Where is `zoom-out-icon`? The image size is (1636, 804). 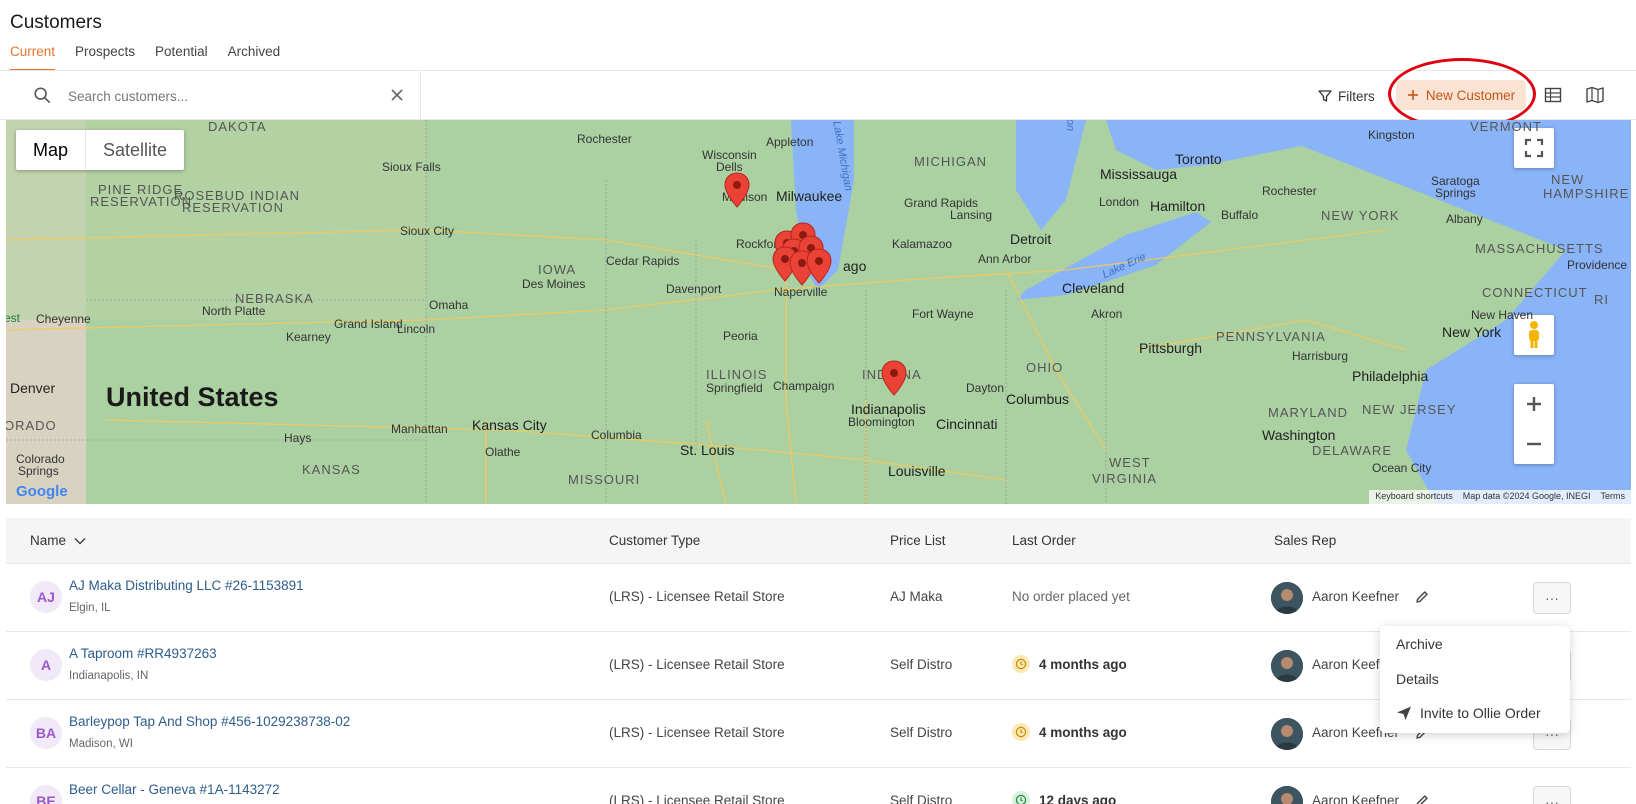 zoom-out-icon is located at coordinates (1534, 444).